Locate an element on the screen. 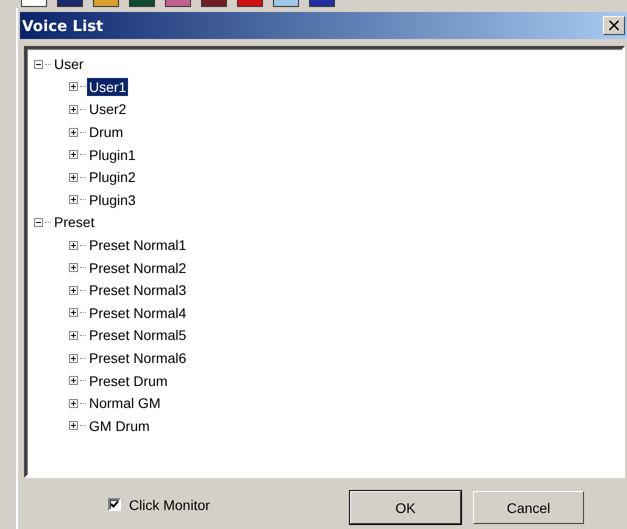 The width and height of the screenshot is (627, 529). tree-item: Plugin2 is located at coordinates (112, 177).